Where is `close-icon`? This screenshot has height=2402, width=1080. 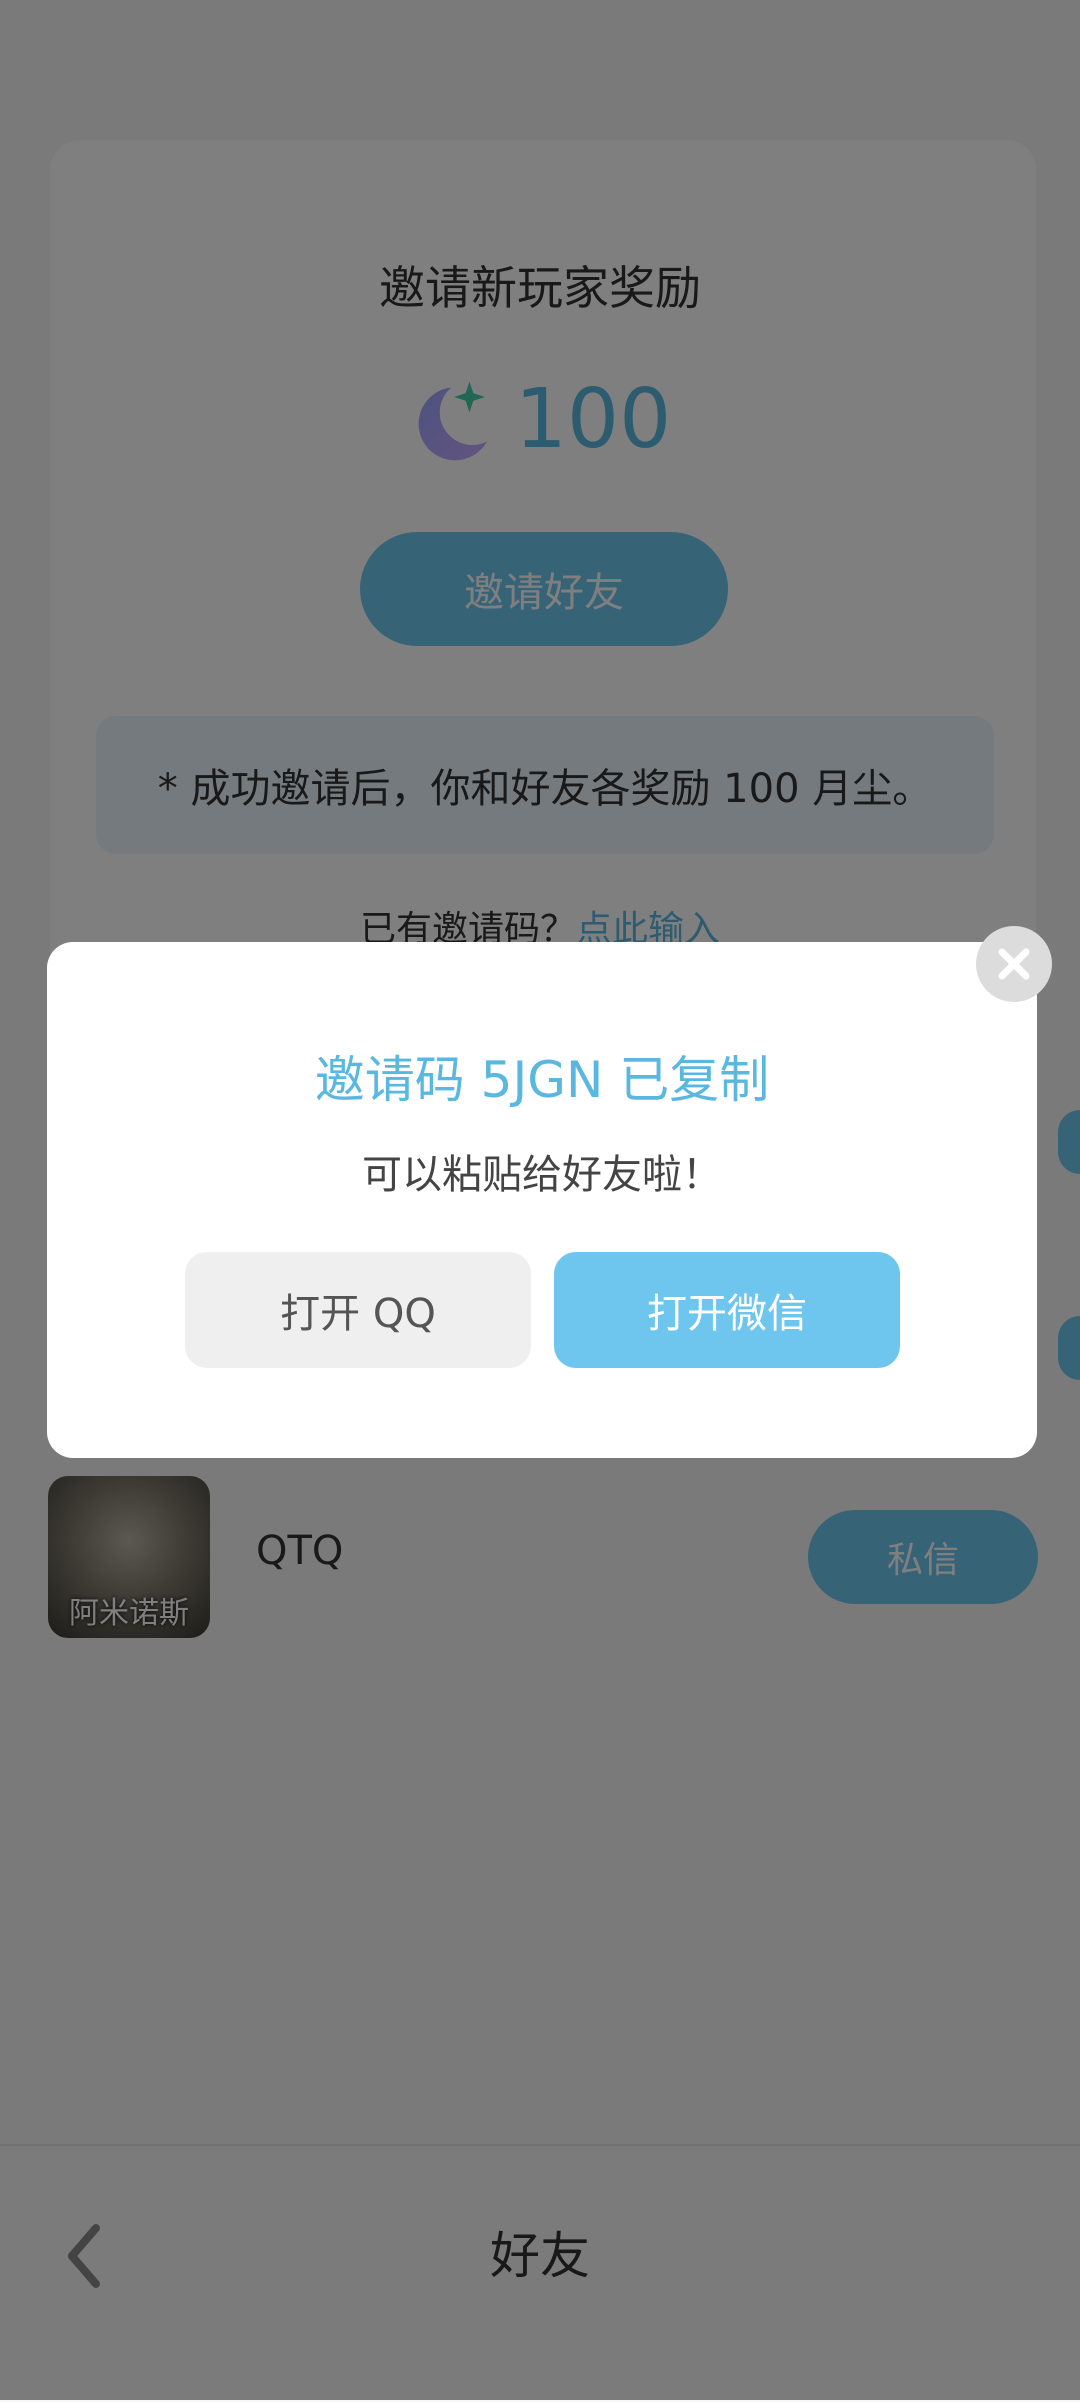
close-icon is located at coordinates (1014, 964).